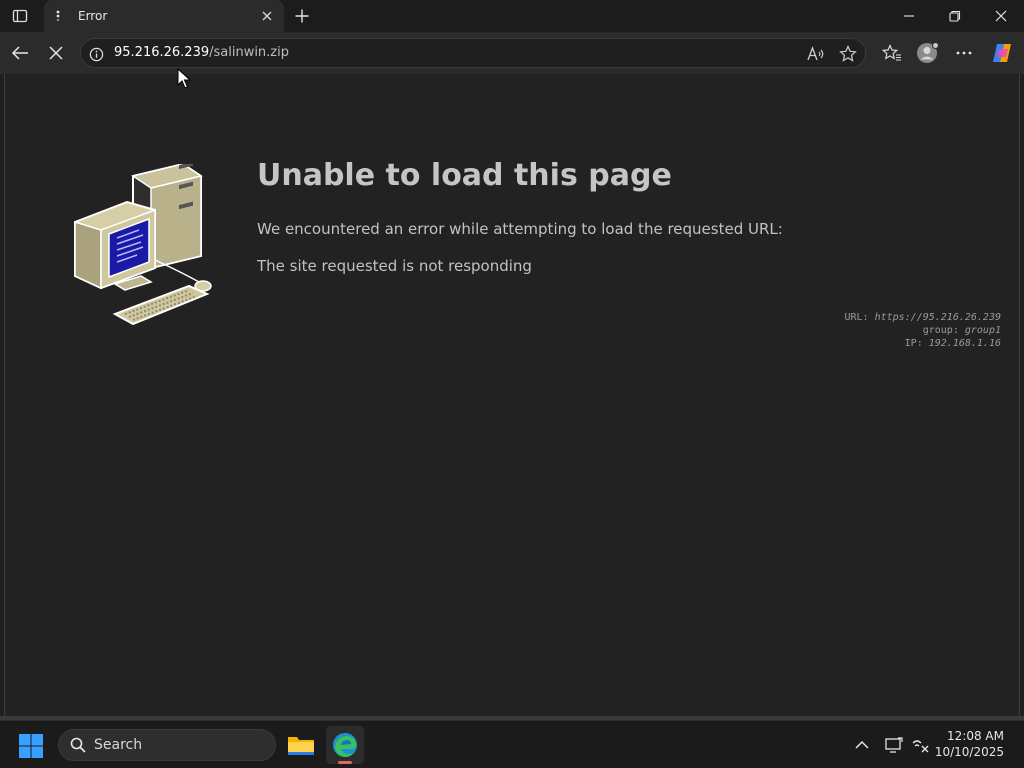  What do you see at coordinates (512, 744) in the screenshot?
I see `taskbar: Search 12:08 AM 10/10/2025` at bounding box center [512, 744].